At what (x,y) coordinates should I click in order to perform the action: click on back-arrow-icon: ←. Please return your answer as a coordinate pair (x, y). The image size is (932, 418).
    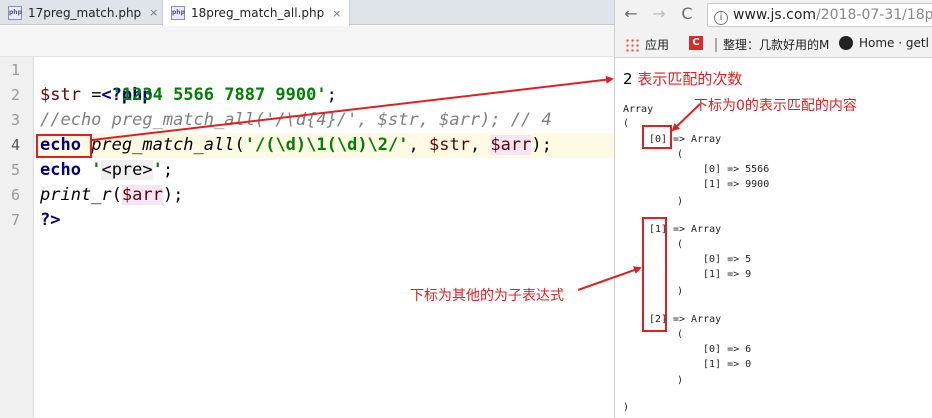
    Looking at the image, I should click on (631, 13).